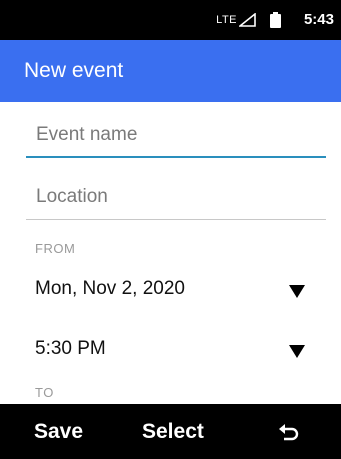  Describe the element at coordinates (170, 352) in the screenshot. I see `from-time-dropdown: 5:30 PM` at that location.